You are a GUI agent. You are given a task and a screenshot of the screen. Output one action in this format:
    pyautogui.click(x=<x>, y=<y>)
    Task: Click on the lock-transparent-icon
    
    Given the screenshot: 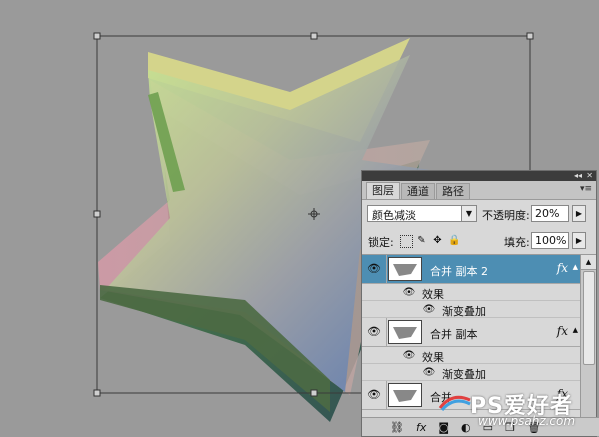 What is the action you would take?
    pyautogui.click(x=406, y=241)
    